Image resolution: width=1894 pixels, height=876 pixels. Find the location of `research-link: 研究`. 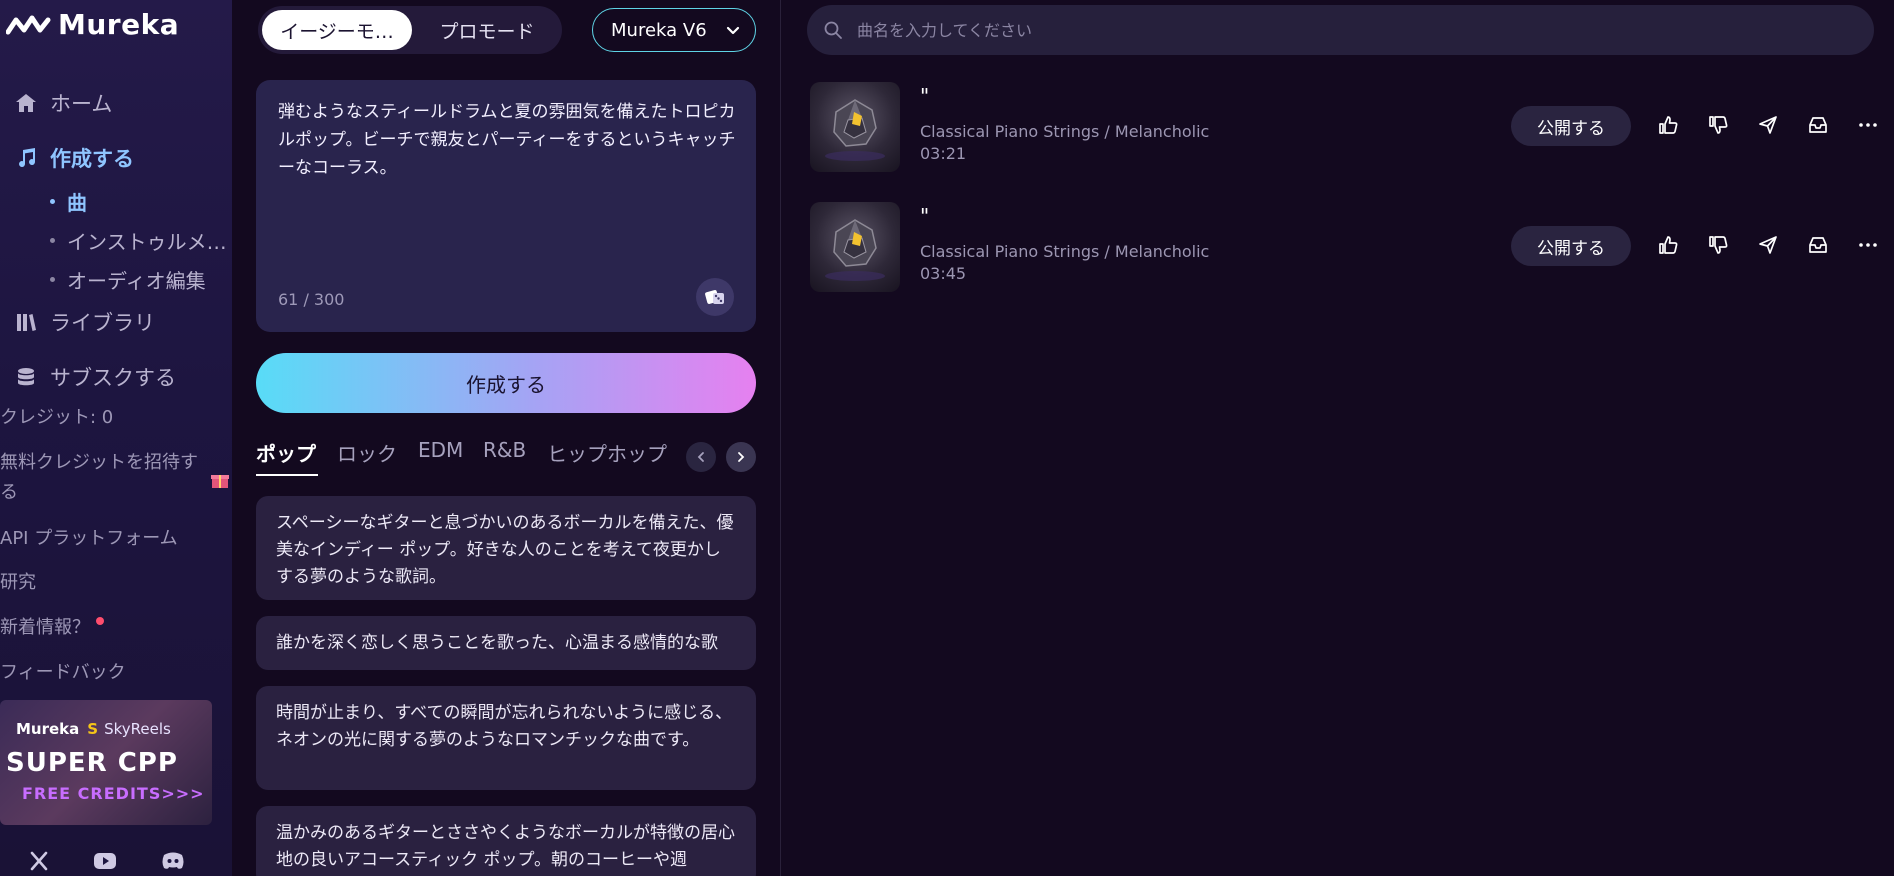

research-link: 研究 is located at coordinates (18, 583).